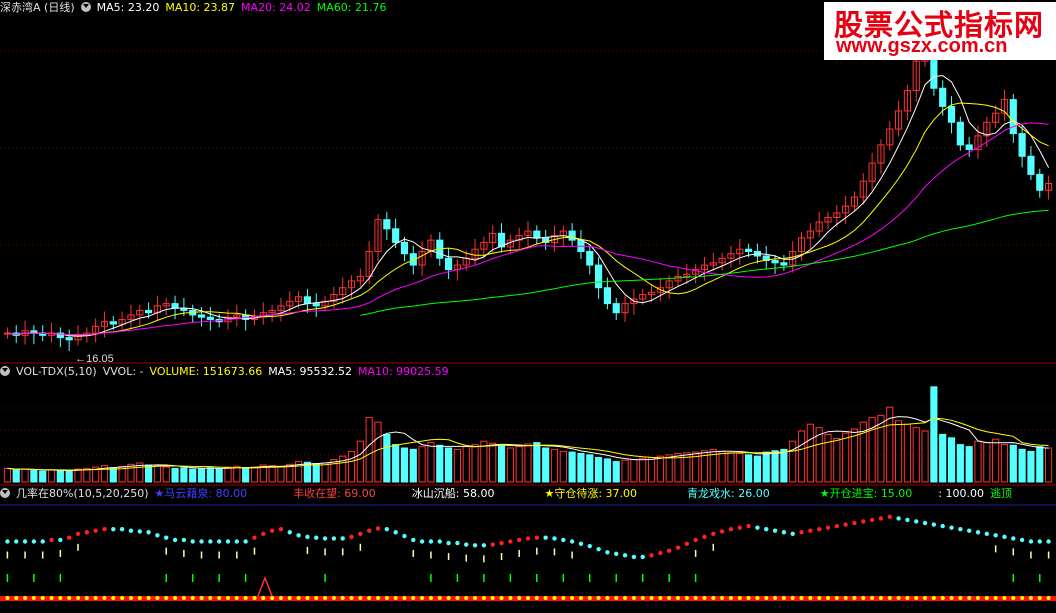 Image resolution: width=1056 pixels, height=613 pixels. I want to click on ma60-label: MA60: 21.76, so click(351, 7).